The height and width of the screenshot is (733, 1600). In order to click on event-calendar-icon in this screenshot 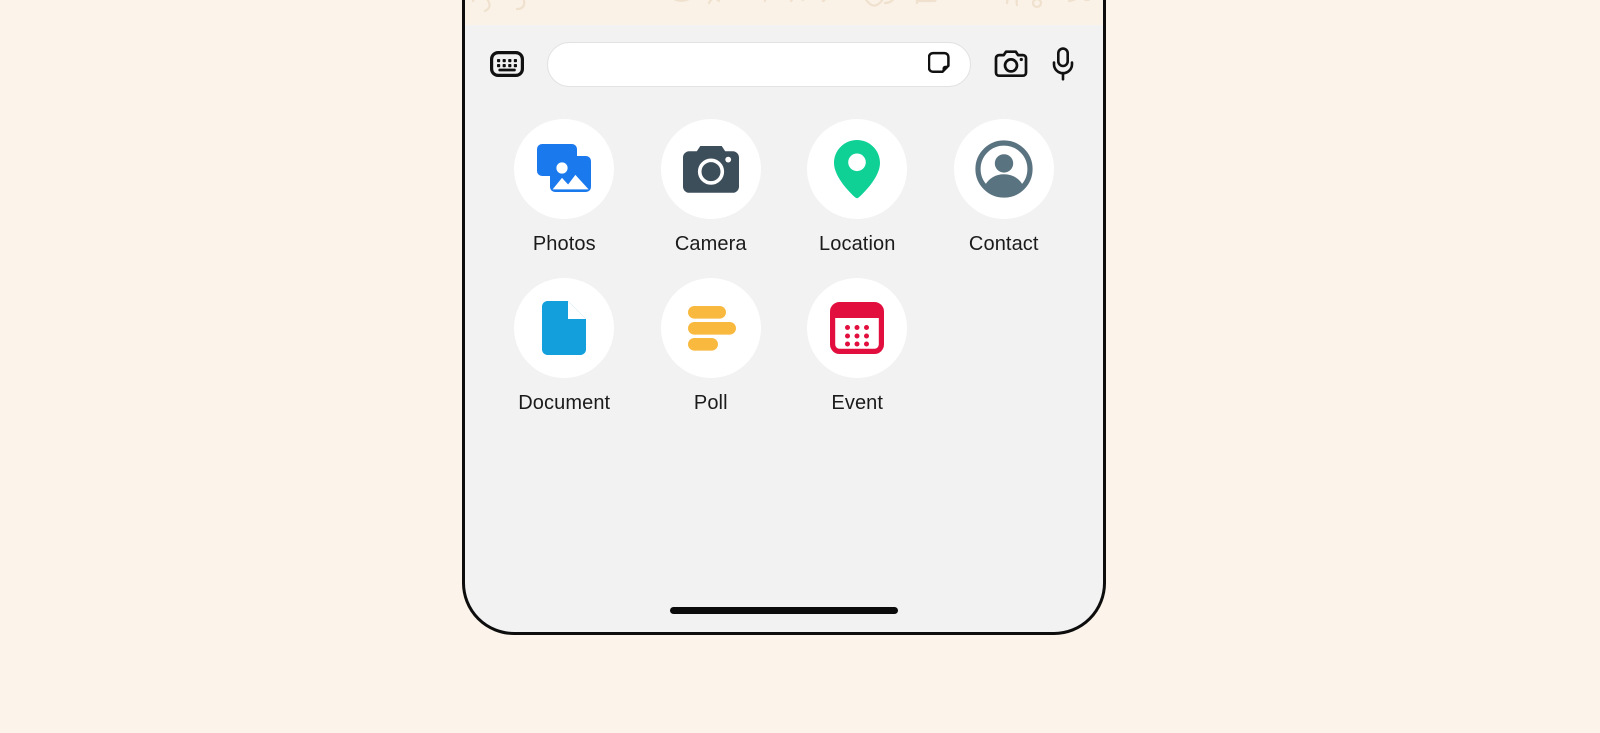, I will do `click(857, 328)`.